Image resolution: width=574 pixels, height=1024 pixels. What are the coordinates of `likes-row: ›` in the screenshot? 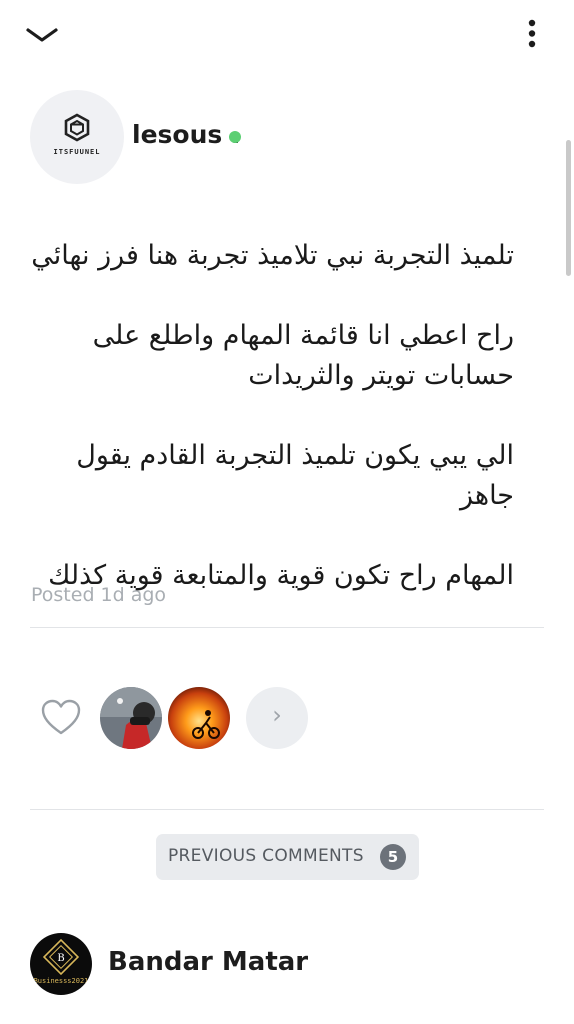 It's located at (190, 718).